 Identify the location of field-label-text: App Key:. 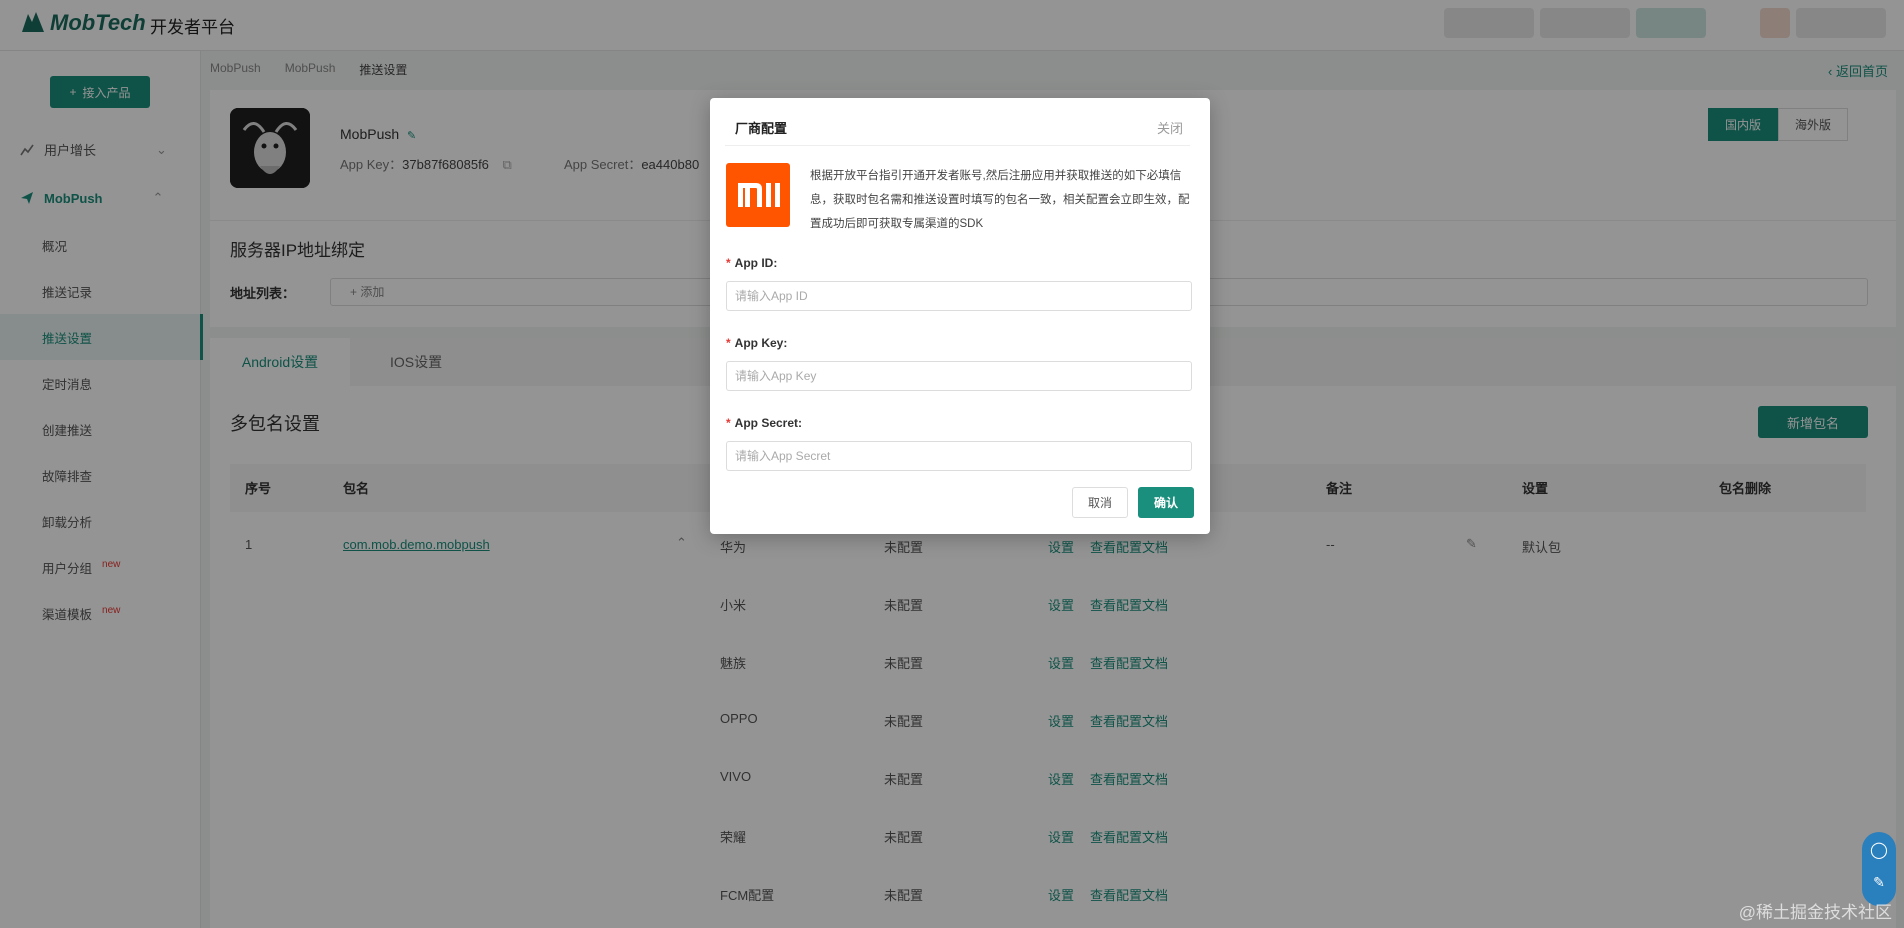
(761, 343).